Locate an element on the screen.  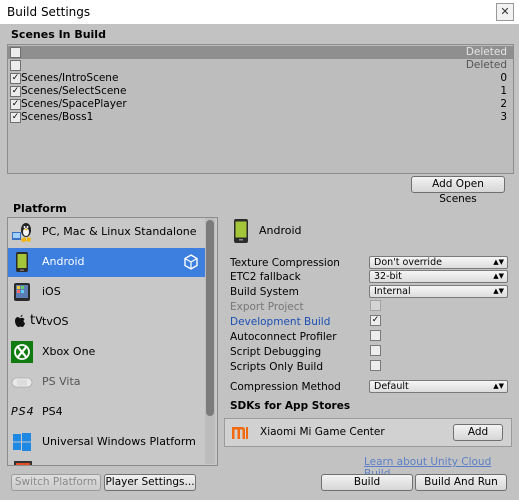
title-bar: Build Settings ✕ is located at coordinates (259, 12).